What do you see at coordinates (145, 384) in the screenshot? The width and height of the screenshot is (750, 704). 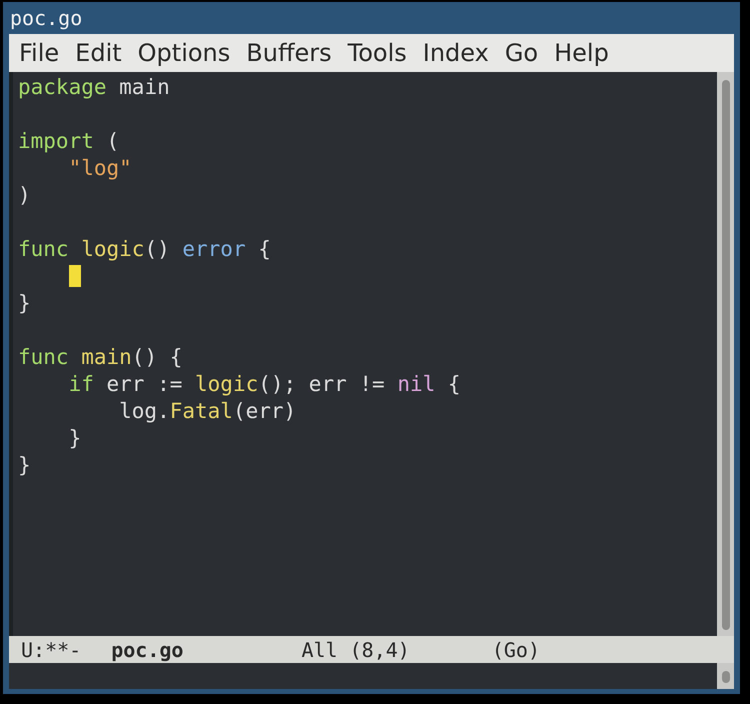 I see `code-token: err :=` at bounding box center [145, 384].